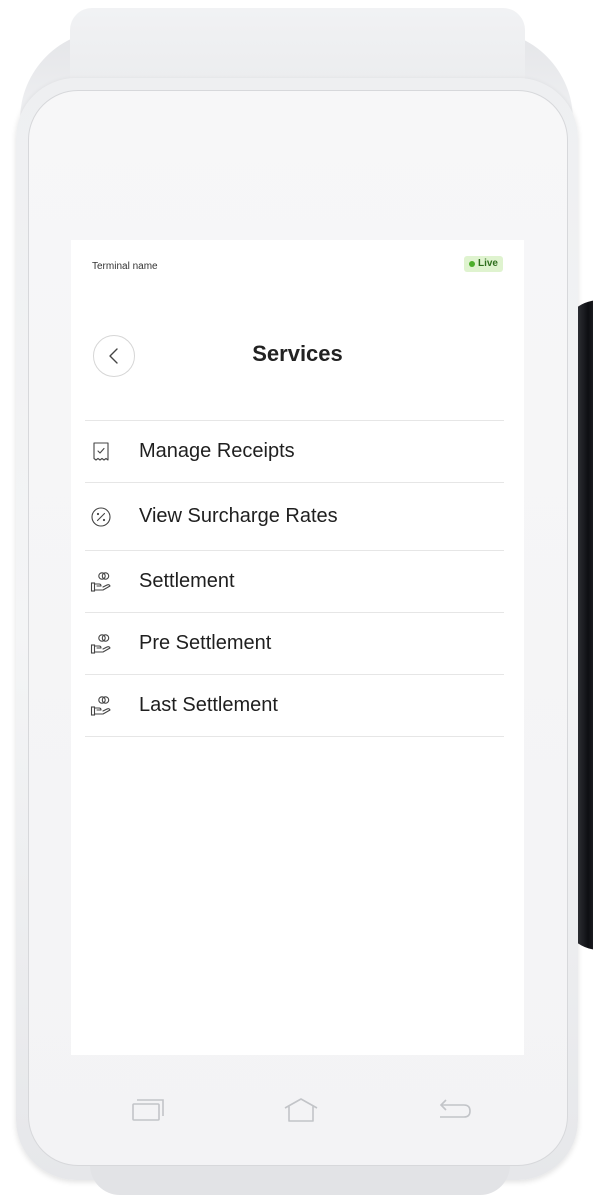  Describe the element at coordinates (294, 706) in the screenshot. I see `menu-item-last-settlement: Last Settlement` at that location.